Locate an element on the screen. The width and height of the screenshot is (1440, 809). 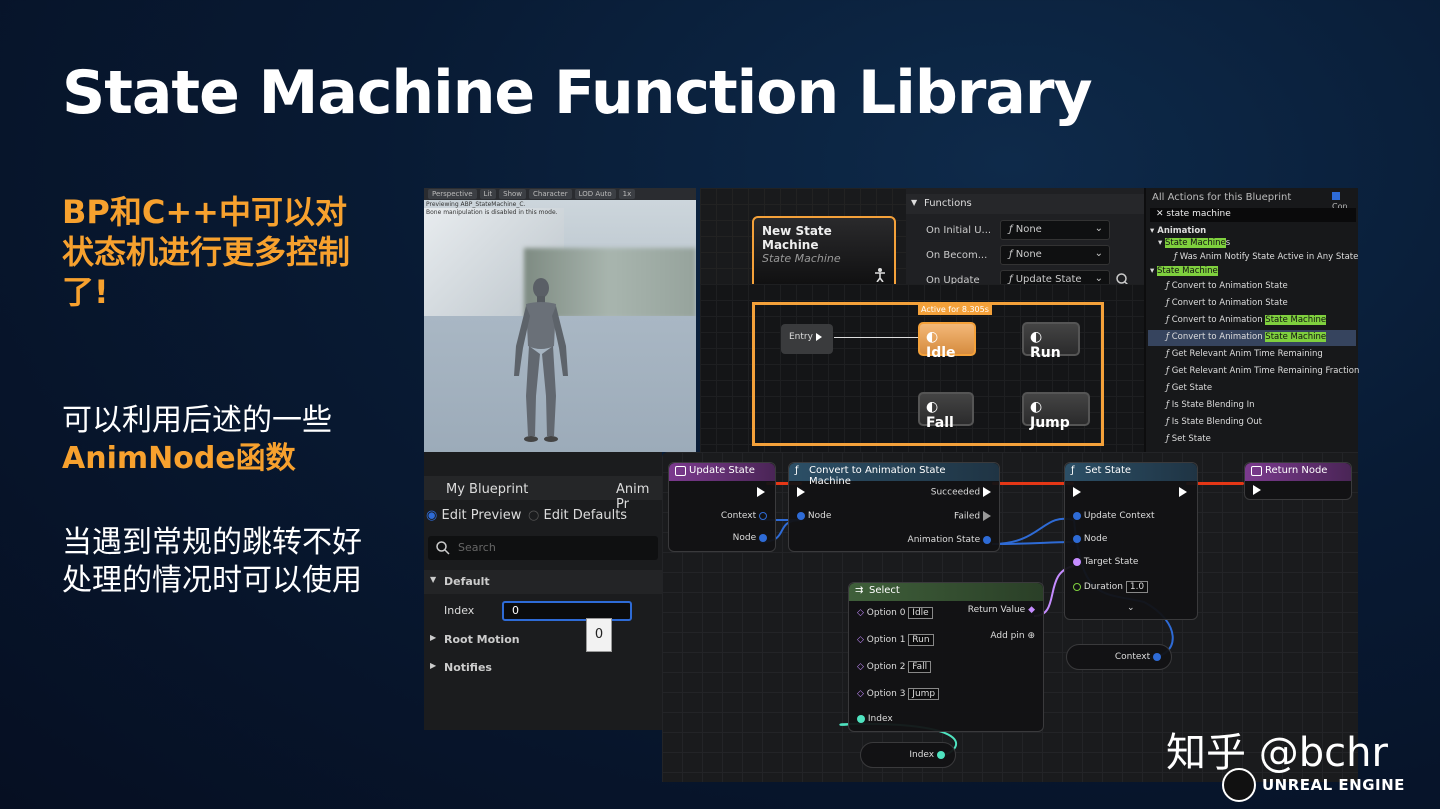
node-context-variable: Context is located at coordinates (1119, 657).